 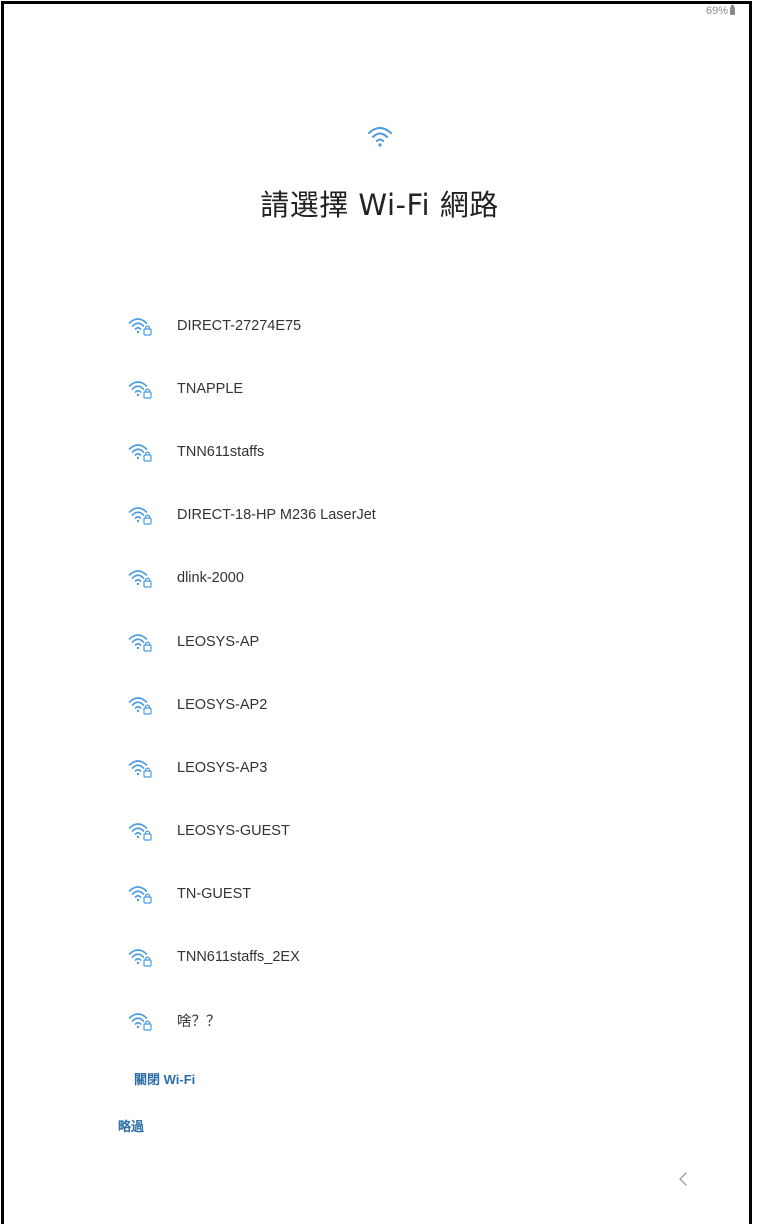 What do you see at coordinates (398, 1020) in the screenshot?
I see `wifi-network-item: 啥？？` at bounding box center [398, 1020].